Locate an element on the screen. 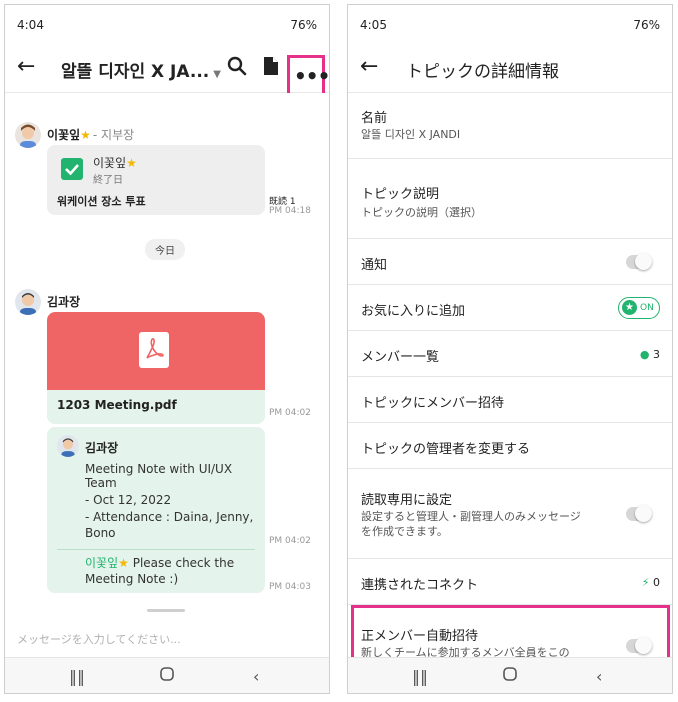 The image size is (678, 702). highlight-box is located at coordinates (510, 634).